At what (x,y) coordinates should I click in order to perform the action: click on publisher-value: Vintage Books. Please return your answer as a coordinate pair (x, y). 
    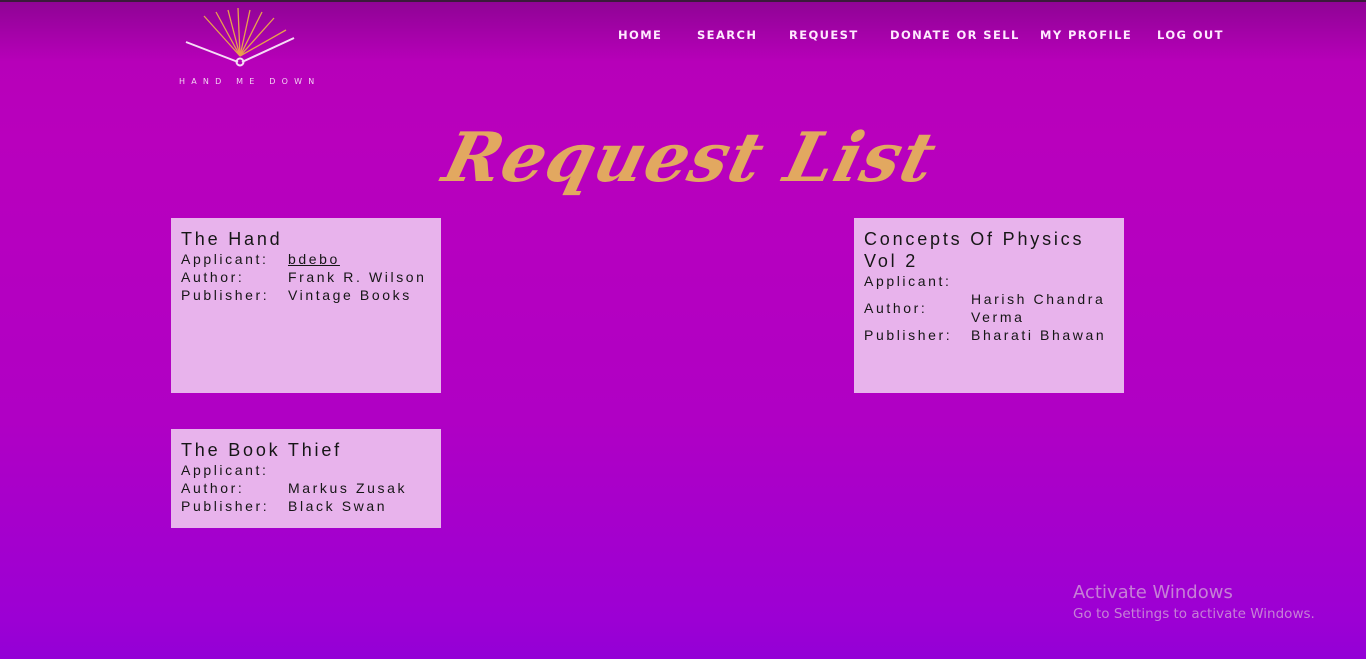
    Looking at the image, I should click on (350, 295).